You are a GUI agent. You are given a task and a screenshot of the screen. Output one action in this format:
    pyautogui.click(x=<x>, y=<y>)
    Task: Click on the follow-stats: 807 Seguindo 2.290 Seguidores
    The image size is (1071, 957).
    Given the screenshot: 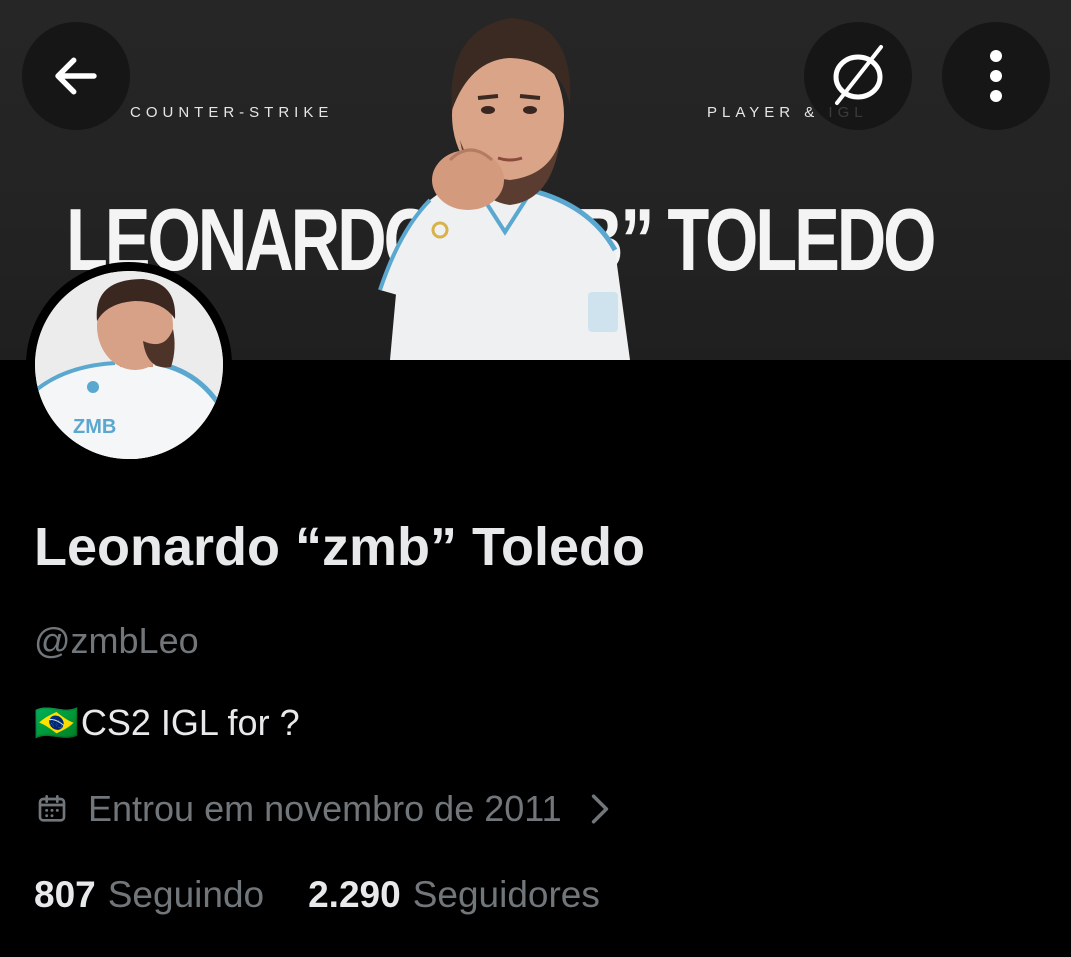 What is the action you would take?
    pyautogui.click(x=339, y=895)
    